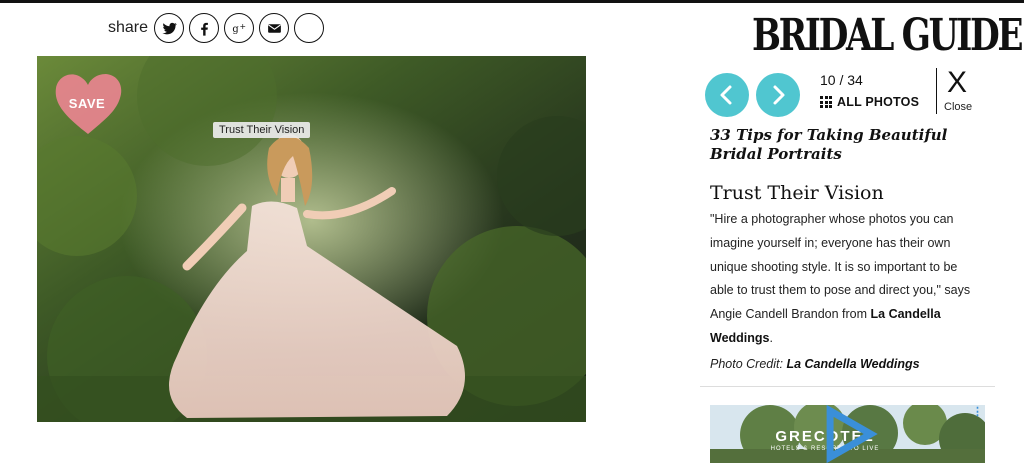  I want to click on all-photos-label: ALL PHOTOS, so click(878, 102).